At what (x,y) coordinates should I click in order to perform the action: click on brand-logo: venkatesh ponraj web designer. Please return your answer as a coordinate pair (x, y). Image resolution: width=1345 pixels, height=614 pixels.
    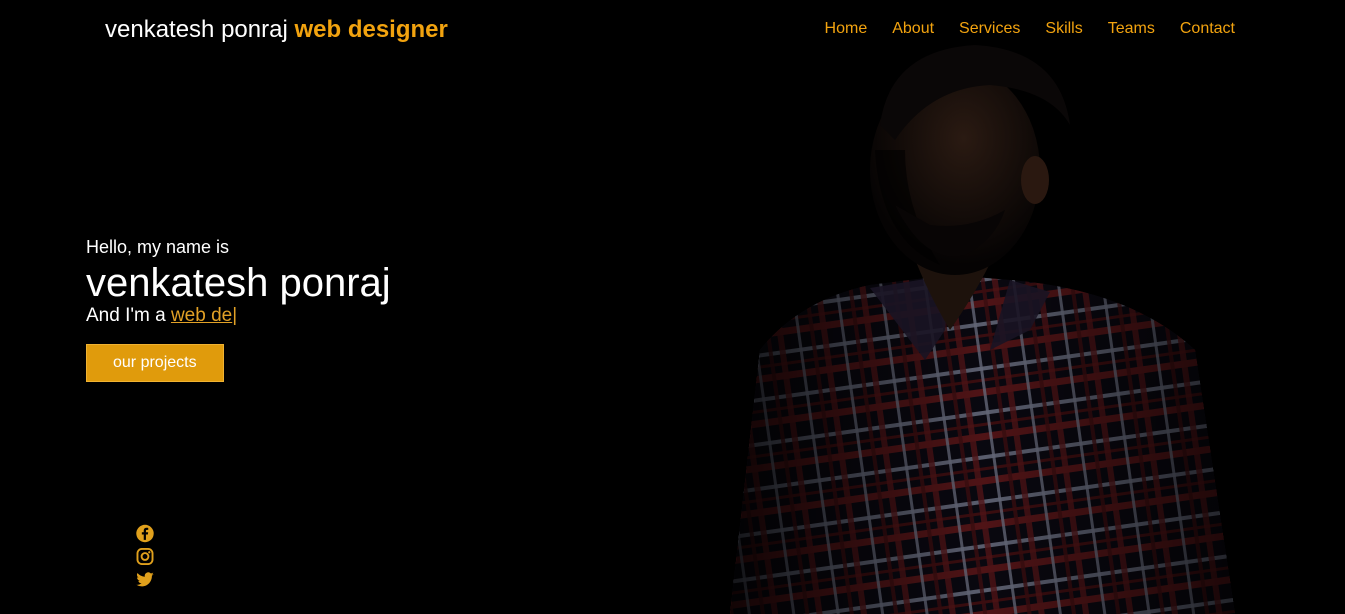
    Looking at the image, I should click on (276, 30).